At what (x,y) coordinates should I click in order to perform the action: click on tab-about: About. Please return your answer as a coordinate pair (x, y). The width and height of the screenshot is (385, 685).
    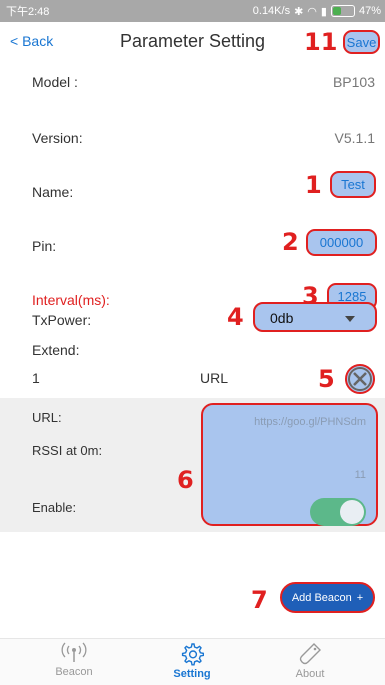
    Looking at the image, I should click on (310, 662).